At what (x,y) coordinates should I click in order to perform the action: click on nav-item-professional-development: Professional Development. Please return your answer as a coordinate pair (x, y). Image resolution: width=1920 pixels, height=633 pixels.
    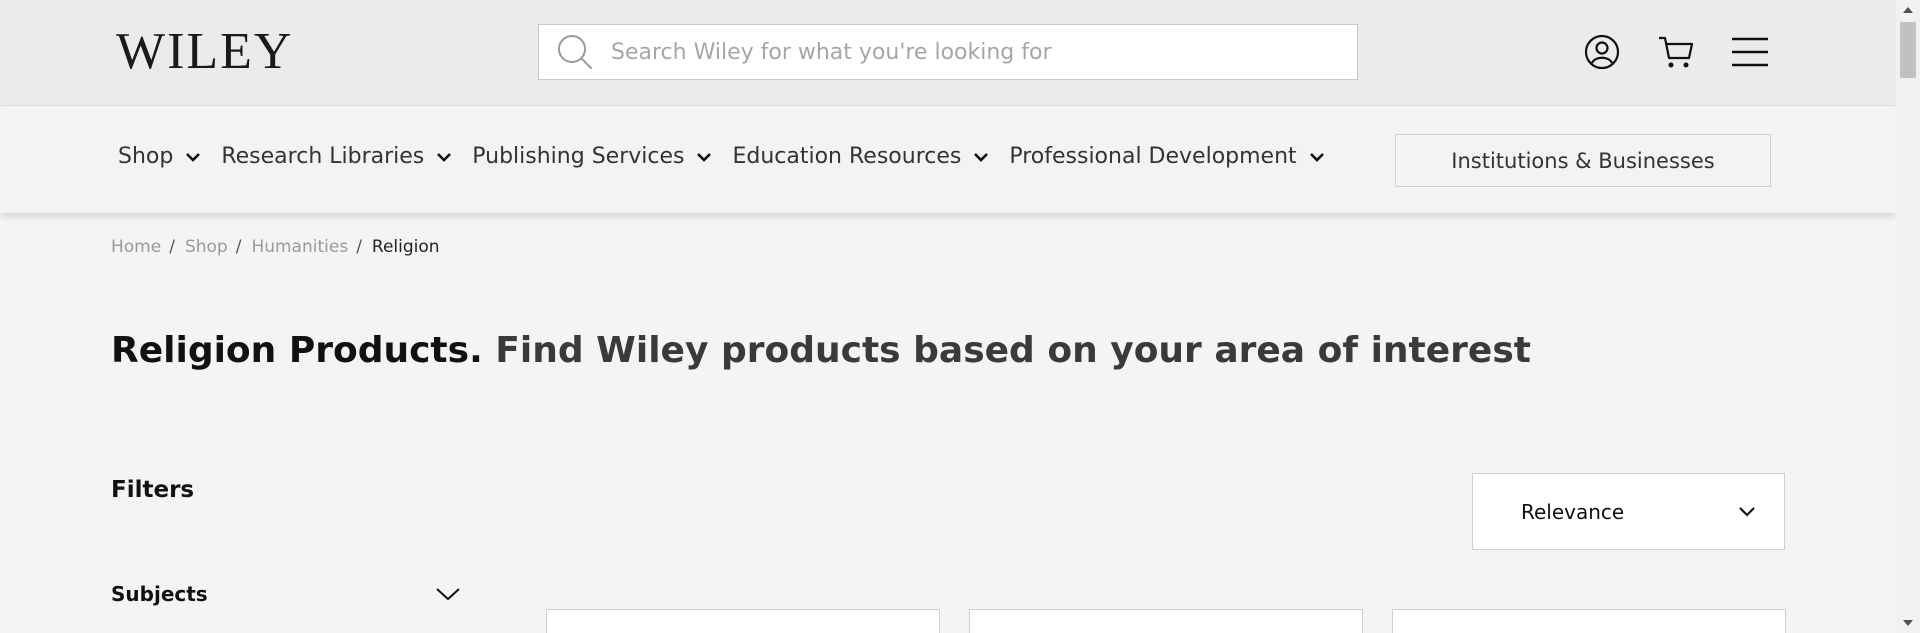
    Looking at the image, I should click on (1166, 156).